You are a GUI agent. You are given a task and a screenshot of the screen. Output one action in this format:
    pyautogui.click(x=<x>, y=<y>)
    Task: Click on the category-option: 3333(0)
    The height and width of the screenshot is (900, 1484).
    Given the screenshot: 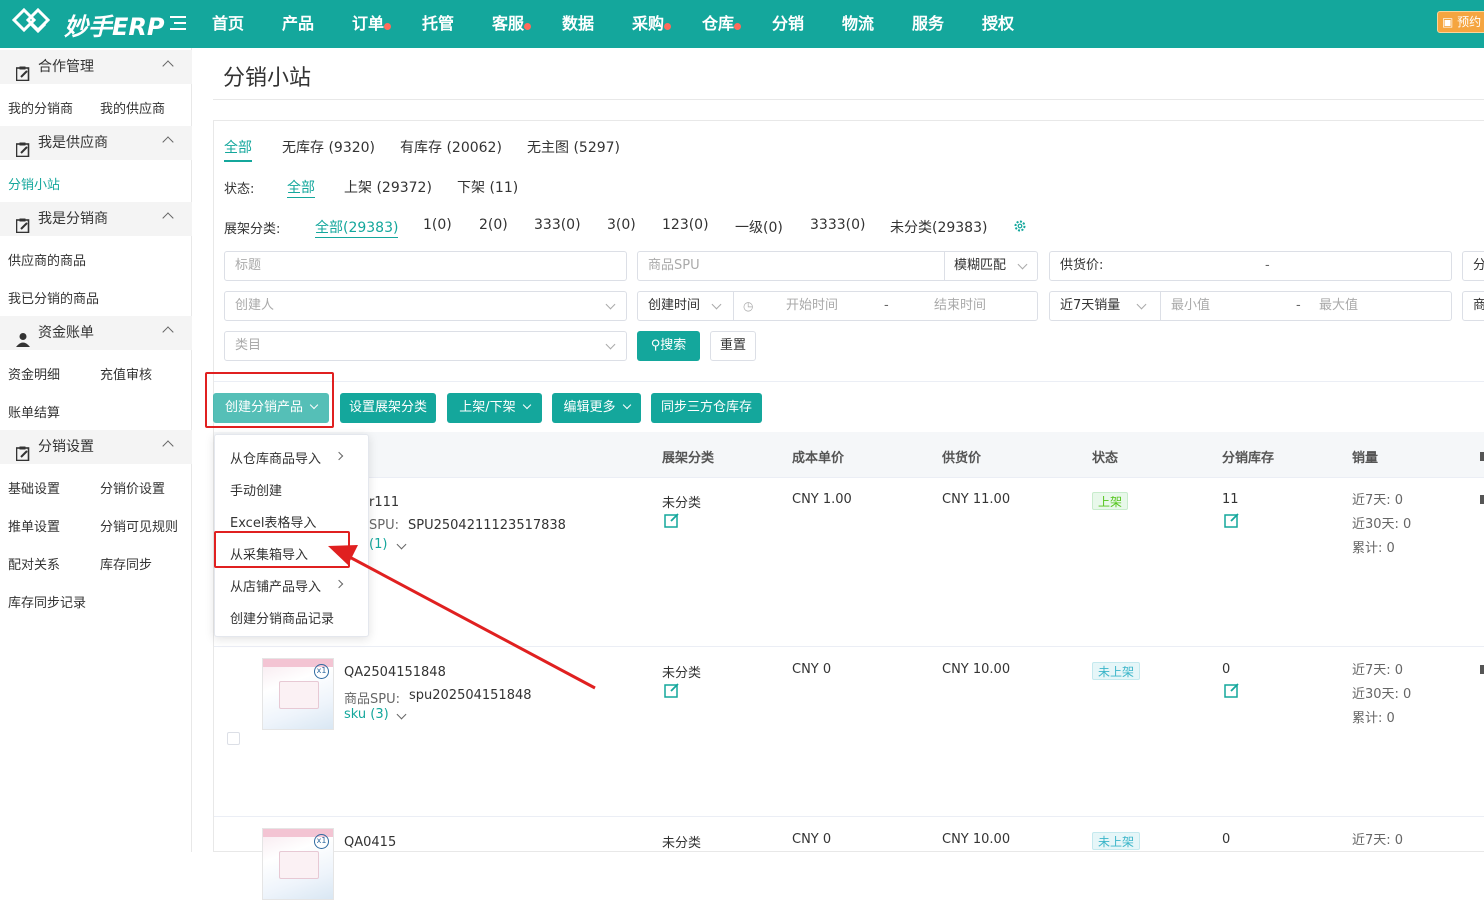 What is the action you would take?
    pyautogui.click(x=837, y=225)
    